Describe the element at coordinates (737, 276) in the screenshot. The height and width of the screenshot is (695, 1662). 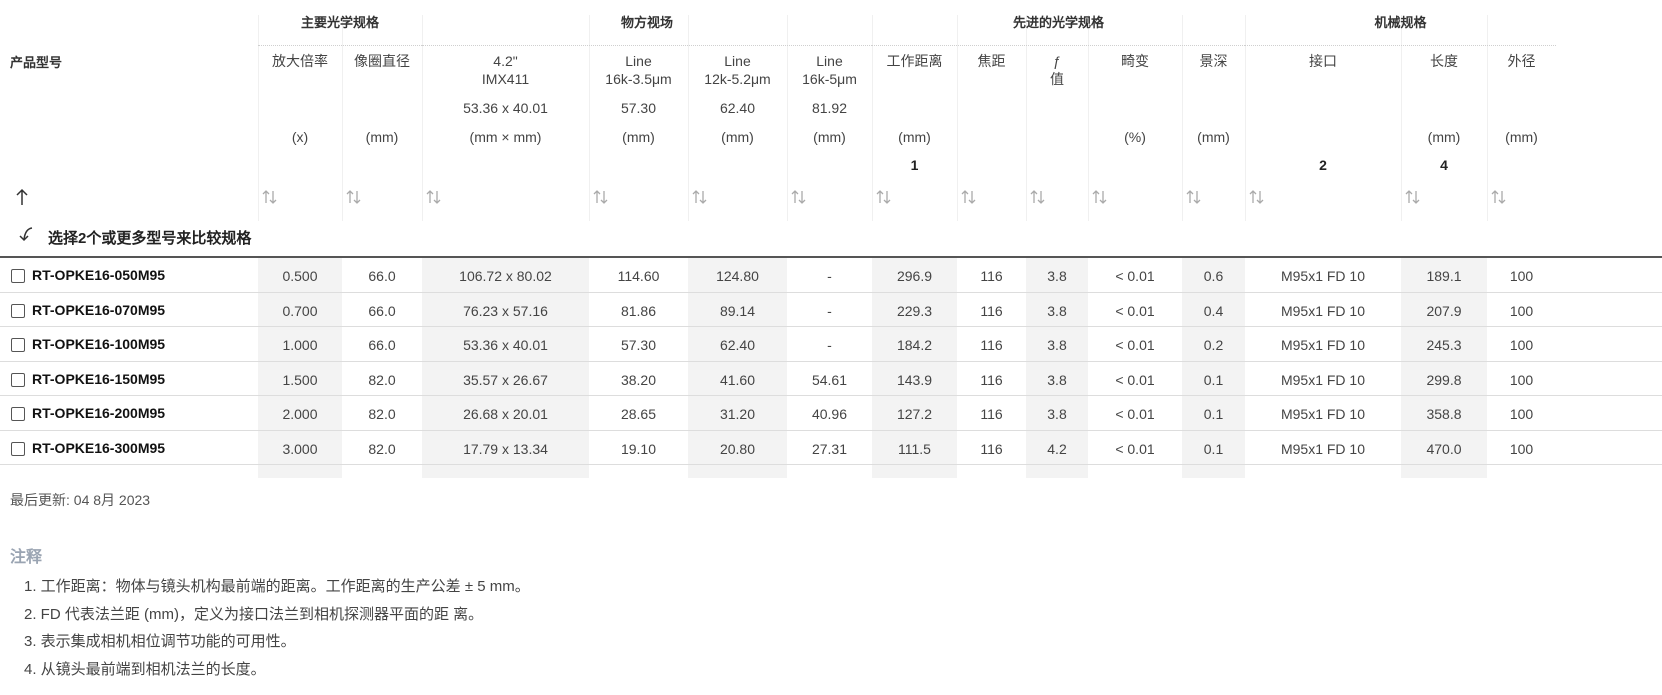
I see `cell-l52: 124.80` at that location.